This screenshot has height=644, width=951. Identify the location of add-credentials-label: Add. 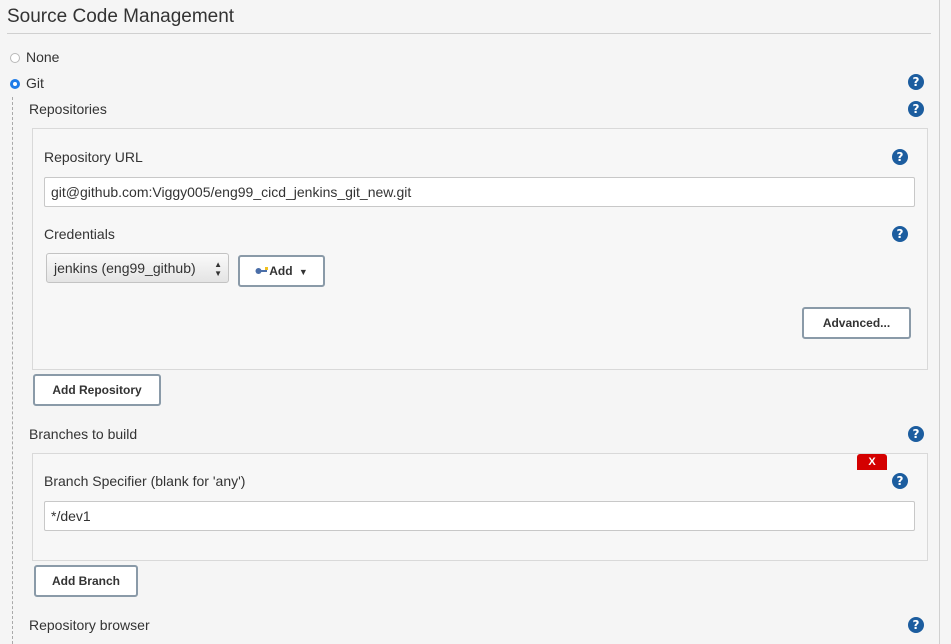
(281, 271).